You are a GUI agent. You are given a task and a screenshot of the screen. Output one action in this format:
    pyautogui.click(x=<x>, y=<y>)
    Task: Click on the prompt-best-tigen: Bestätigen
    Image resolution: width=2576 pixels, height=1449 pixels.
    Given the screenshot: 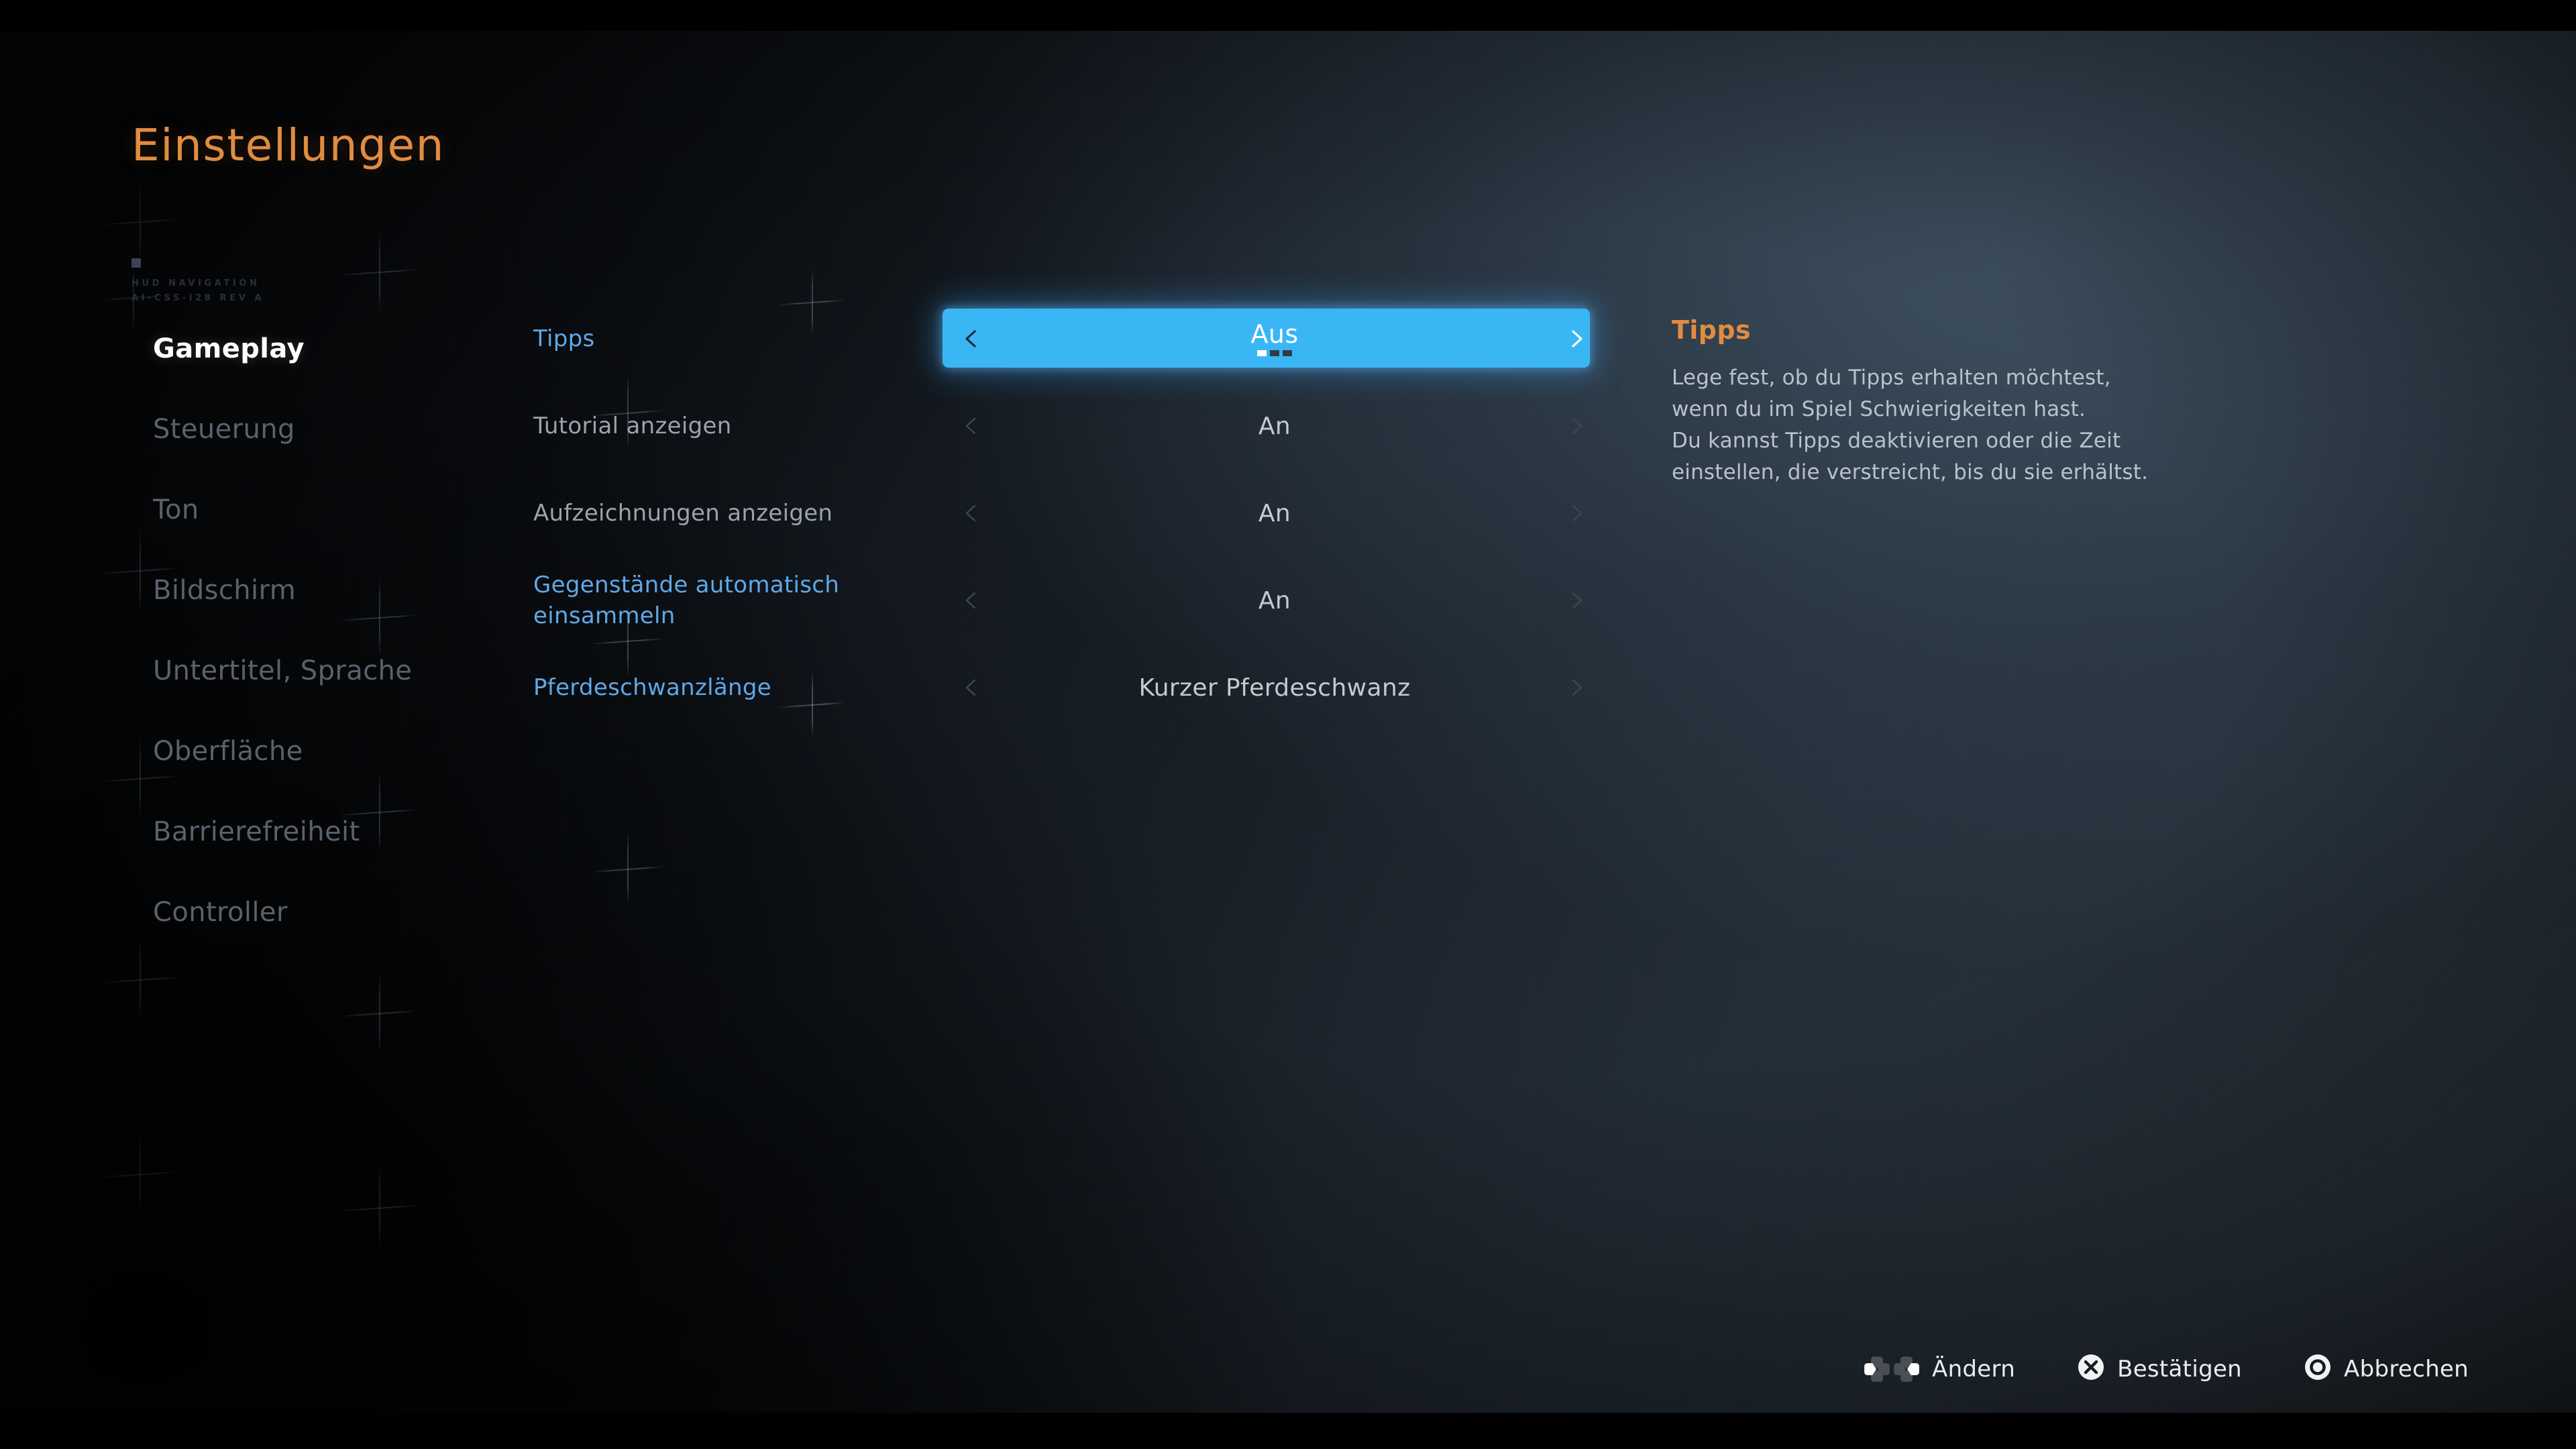 What is the action you would take?
    pyautogui.click(x=2159, y=1369)
    